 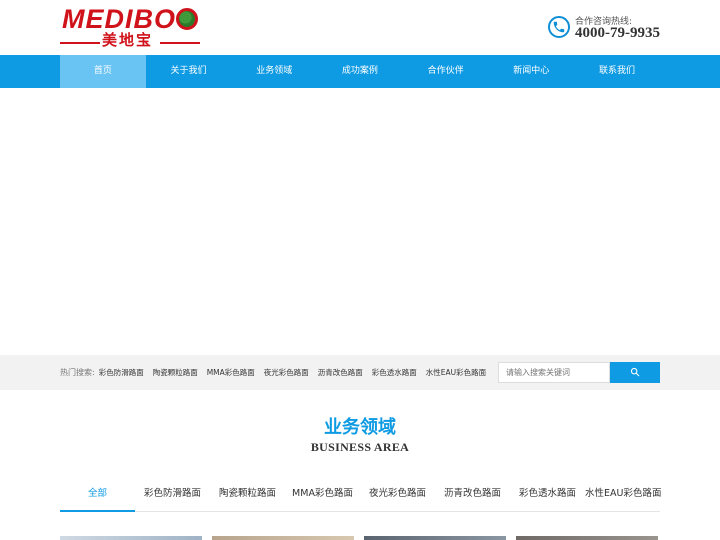 I want to click on search-icon, so click(x=635, y=372).